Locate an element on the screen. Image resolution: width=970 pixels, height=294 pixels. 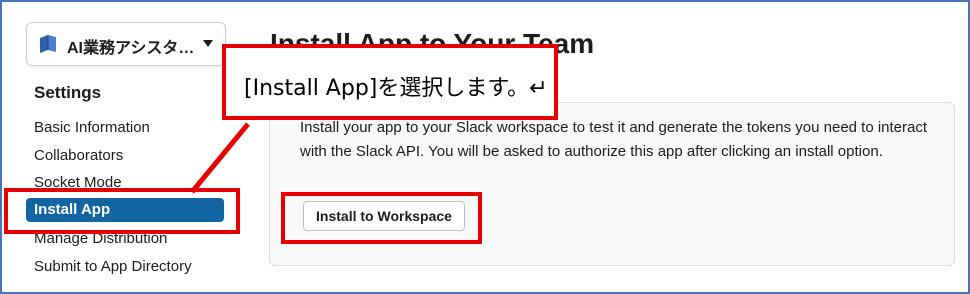
instruction-callout: [Install App]を選択します。↵ is located at coordinates (390, 82).